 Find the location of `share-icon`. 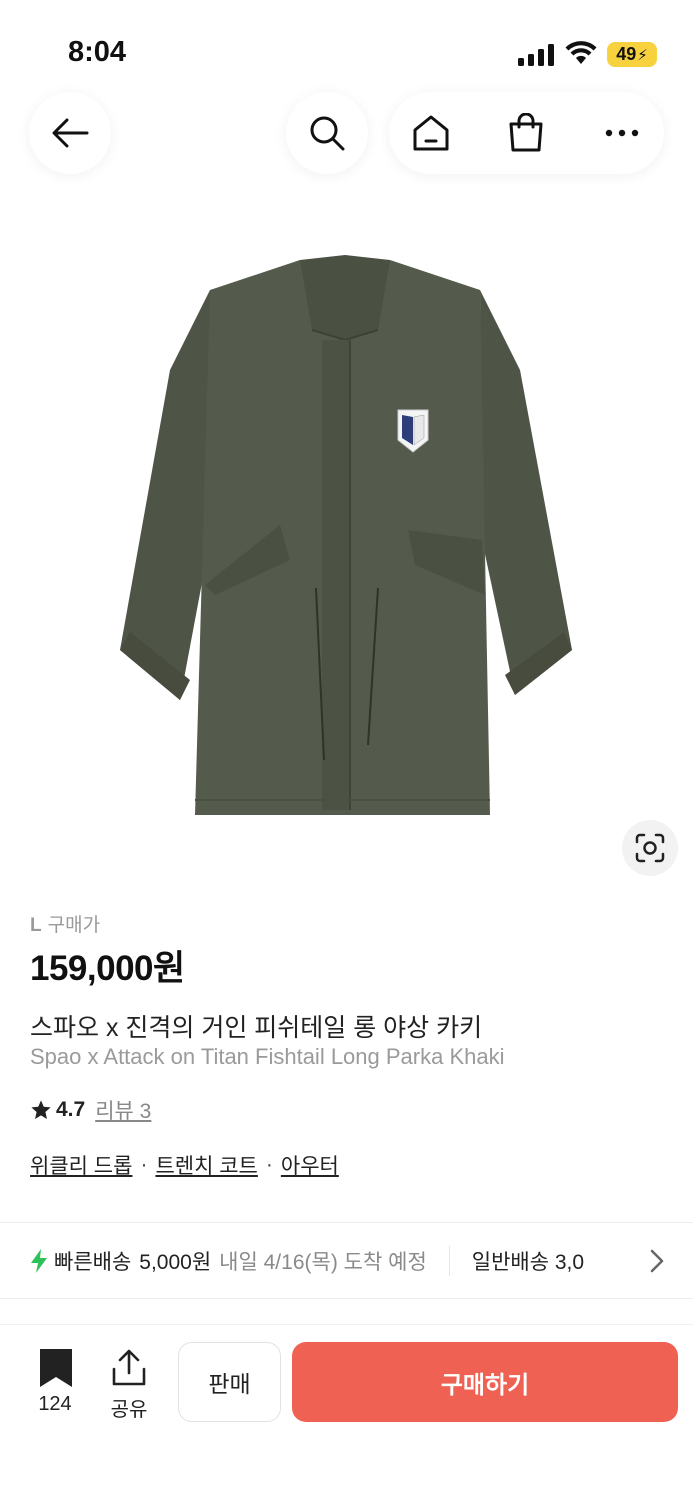

share-icon is located at coordinates (129, 1367).